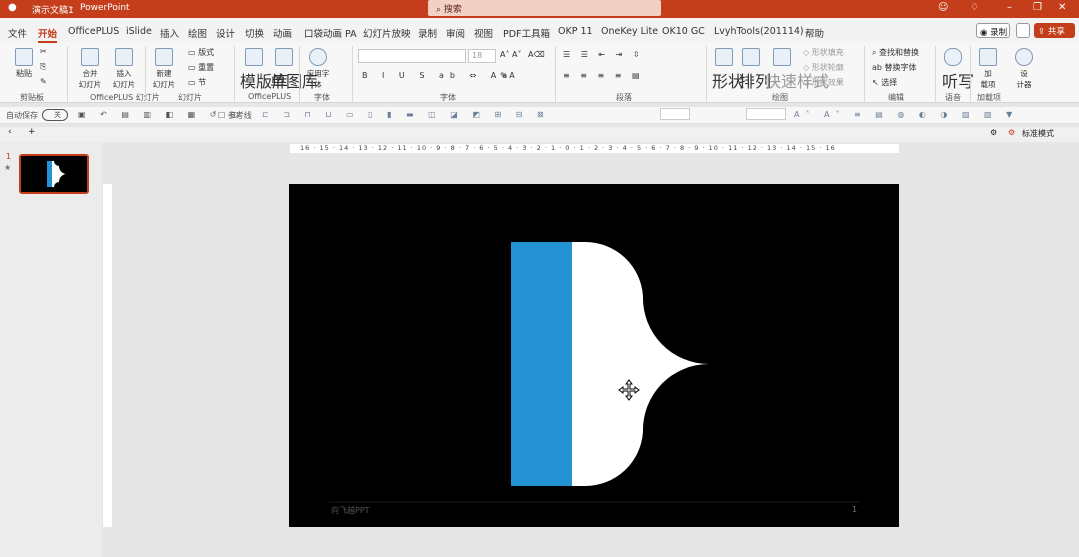 This screenshot has height=557, width=1079. I want to click on collapse-icon: ‹, so click(10, 132).